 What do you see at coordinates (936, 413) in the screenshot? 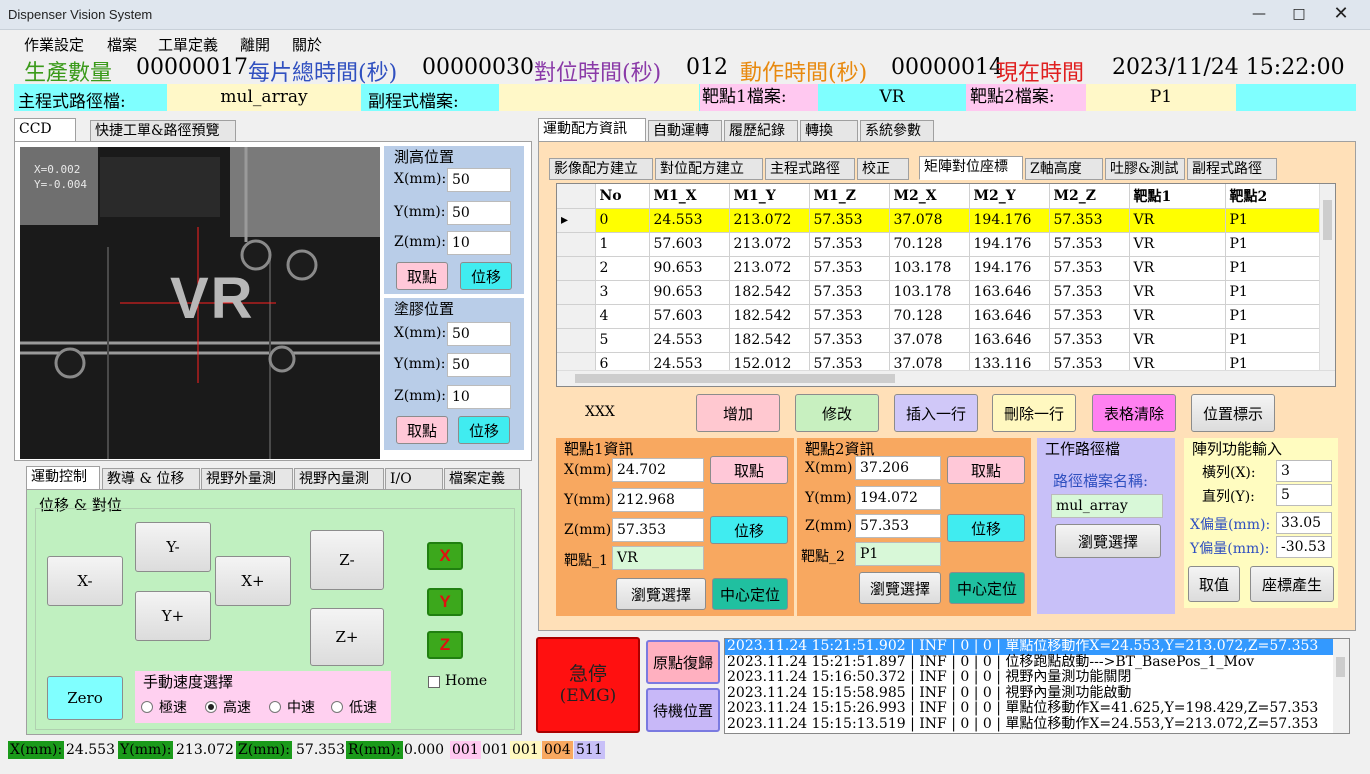
I see `insert-row-button: 插入一行` at bounding box center [936, 413].